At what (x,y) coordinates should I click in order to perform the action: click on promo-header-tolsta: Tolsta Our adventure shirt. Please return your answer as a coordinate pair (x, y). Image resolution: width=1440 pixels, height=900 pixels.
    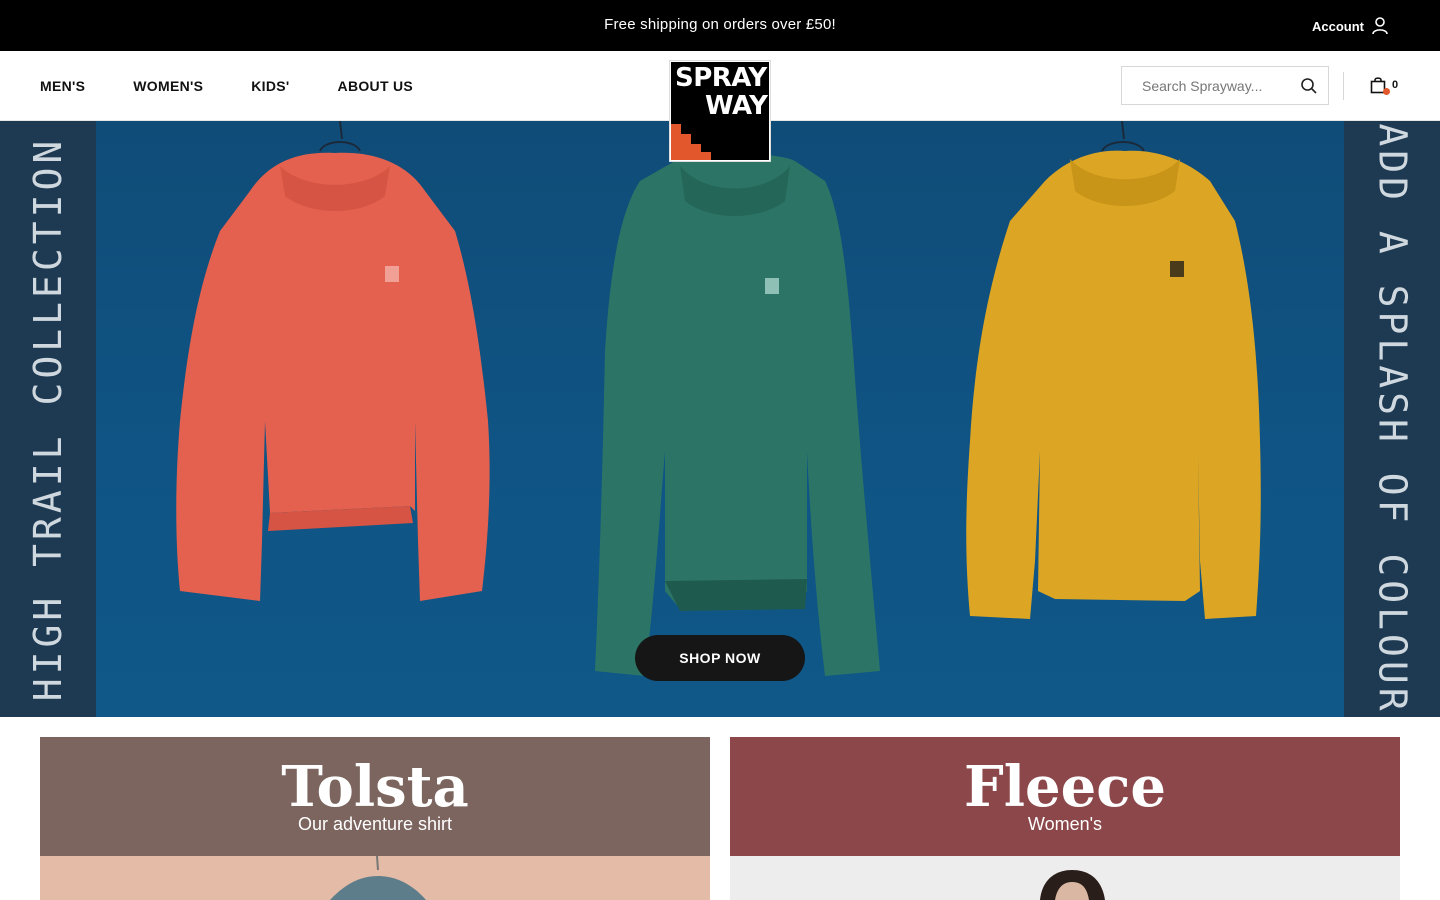
    Looking at the image, I should click on (375, 796).